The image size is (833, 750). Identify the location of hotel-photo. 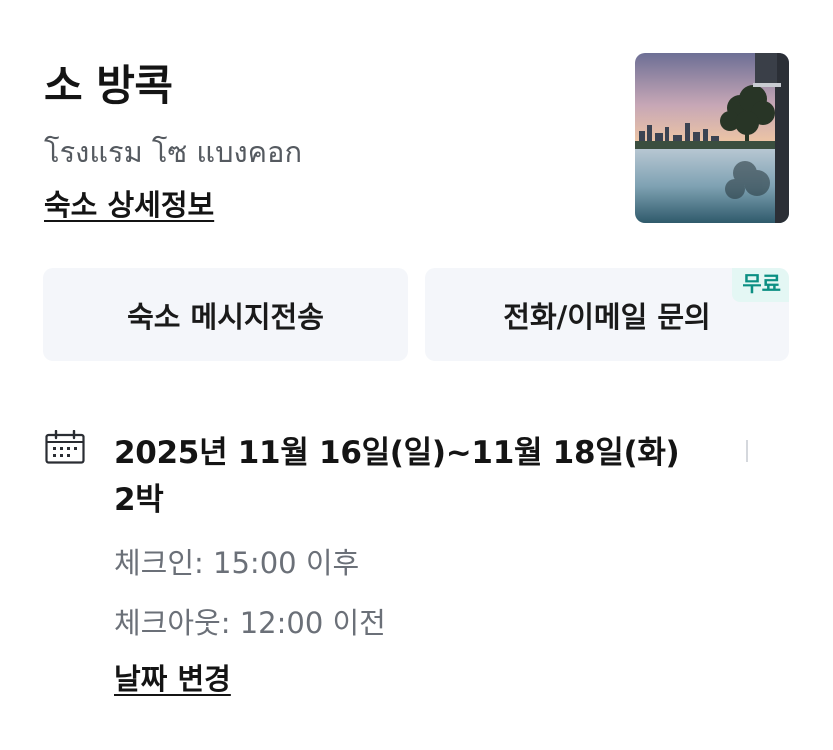
(712, 138).